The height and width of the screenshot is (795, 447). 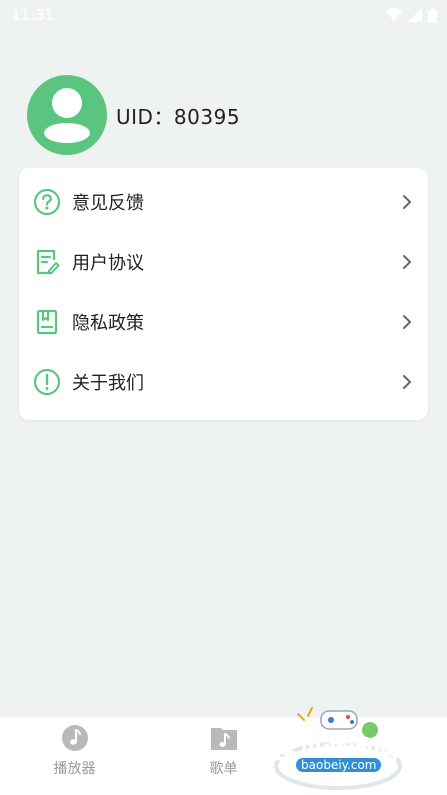 What do you see at coordinates (33, 15) in the screenshot?
I see `status-time: 11:31` at bounding box center [33, 15].